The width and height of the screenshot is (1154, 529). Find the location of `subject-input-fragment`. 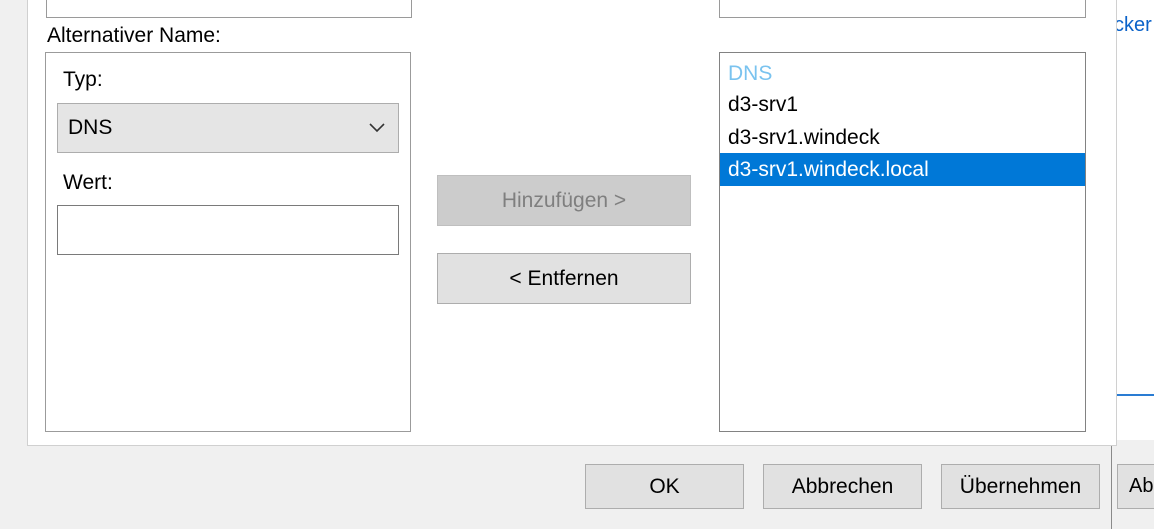

subject-input-fragment is located at coordinates (229, 9).